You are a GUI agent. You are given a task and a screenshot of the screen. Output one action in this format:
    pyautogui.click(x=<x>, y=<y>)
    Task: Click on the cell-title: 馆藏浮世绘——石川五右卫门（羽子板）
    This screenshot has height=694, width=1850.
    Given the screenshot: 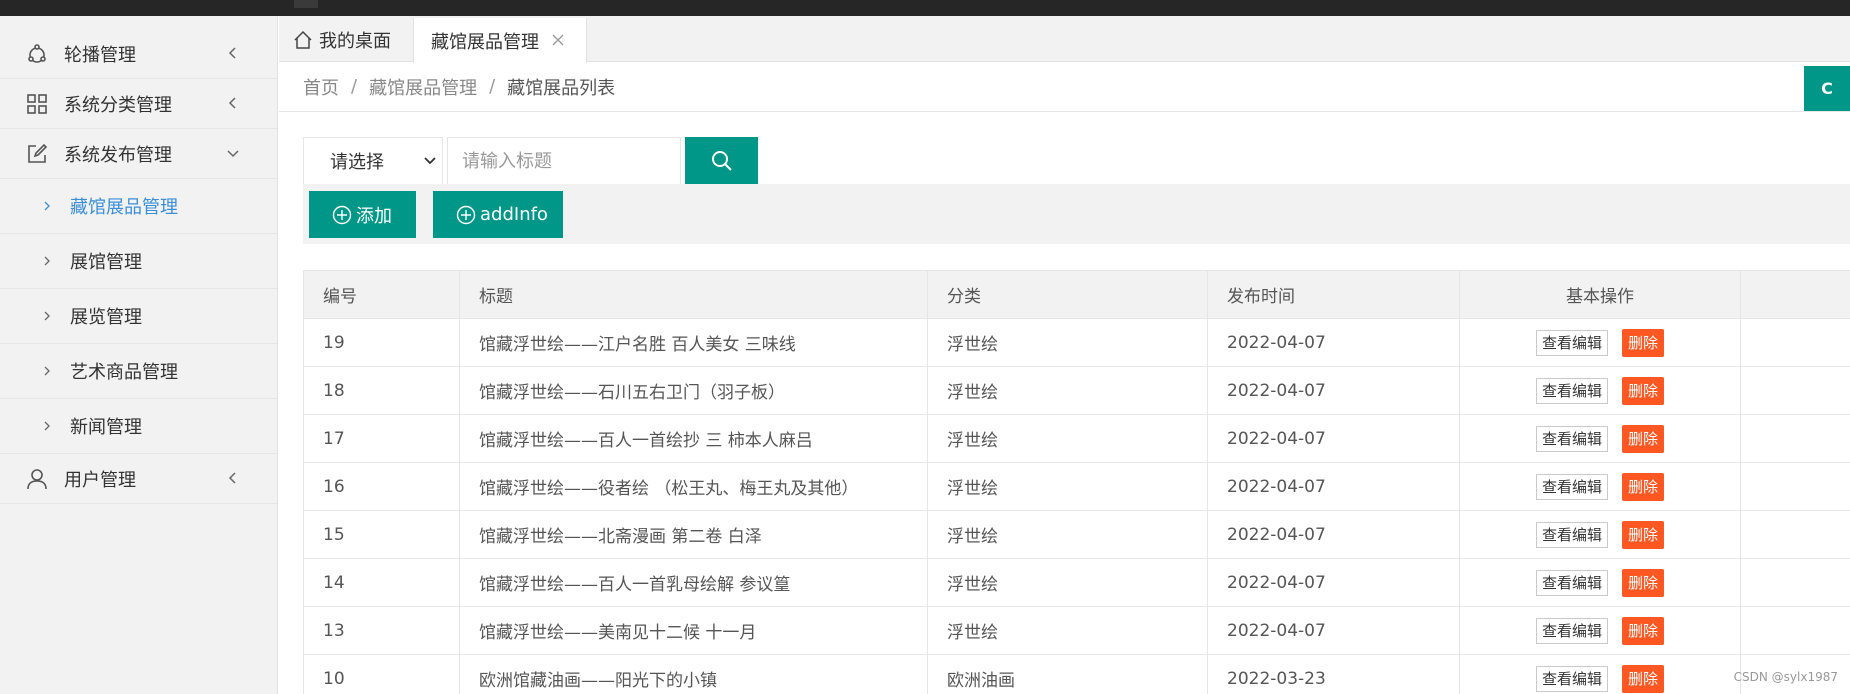 What is the action you would take?
    pyautogui.click(x=693, y=390)
    